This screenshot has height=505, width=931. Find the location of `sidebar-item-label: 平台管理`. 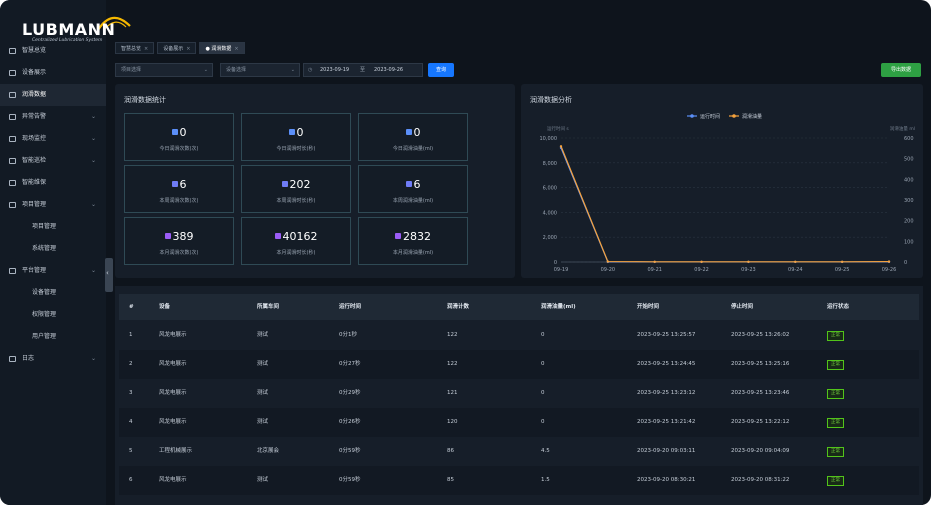

sidebar-item-label: 平台管理 is located at coordinates (34, 270).